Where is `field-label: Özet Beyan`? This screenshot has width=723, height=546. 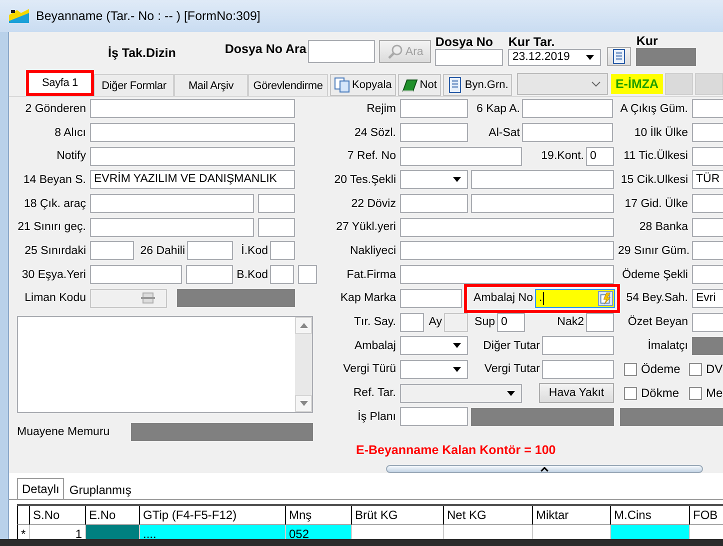
field-label: Özet Beyan is located at coordinates (657, 322).